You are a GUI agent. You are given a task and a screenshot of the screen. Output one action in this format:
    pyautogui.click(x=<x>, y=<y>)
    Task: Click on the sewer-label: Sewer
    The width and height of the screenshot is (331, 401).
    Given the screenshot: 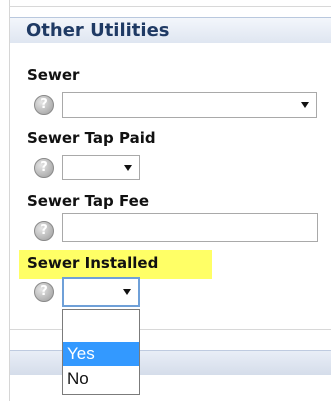 What is the action you would take?
    pyautogui.click(x=53, y=75)
    